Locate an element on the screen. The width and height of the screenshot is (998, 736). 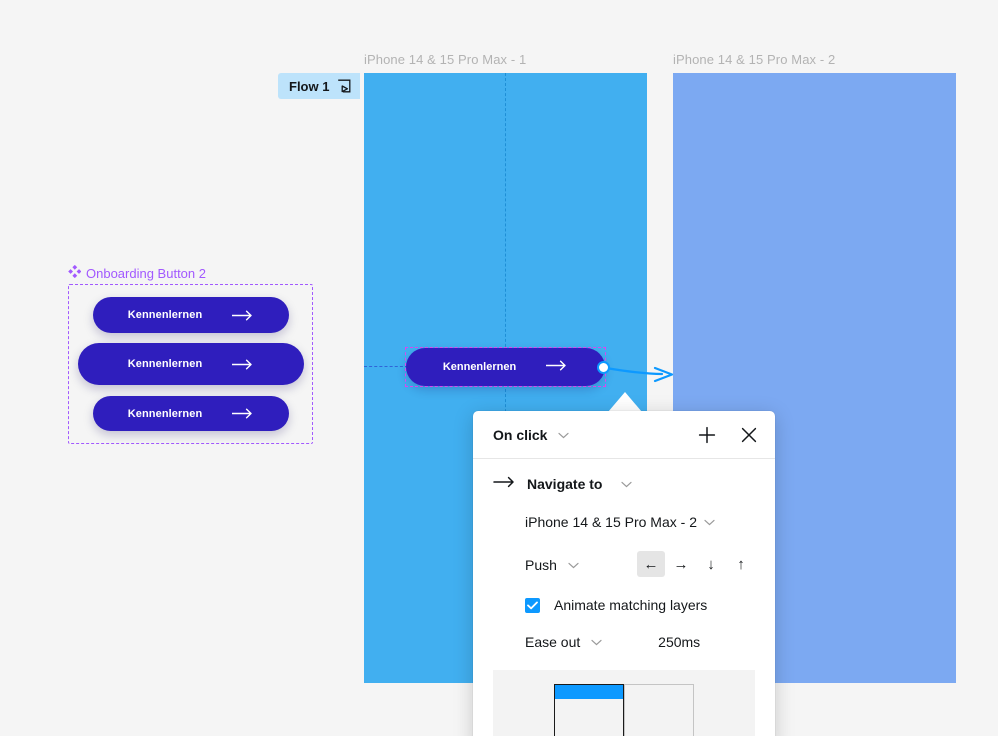
direction-left-button: ← is located at coordinates (651, 564).